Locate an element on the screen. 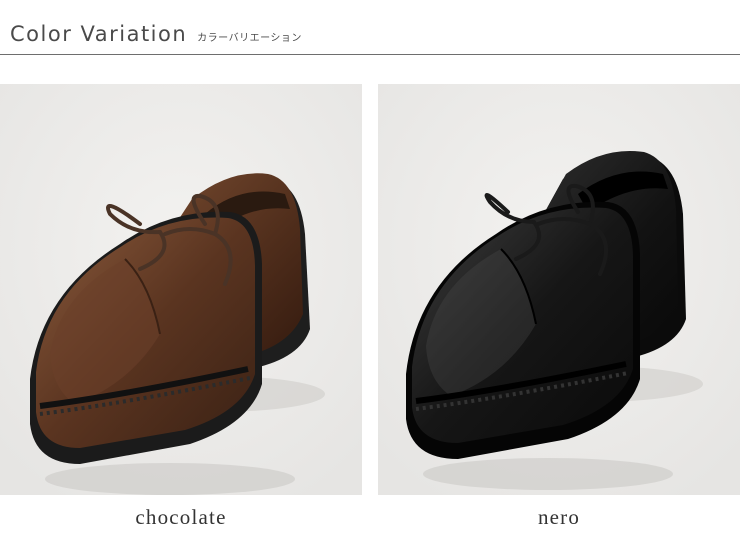 Image resolution: width=740 pixels, height=535 pixels. page-title: Color Variation is located at coordinates (99, 34).